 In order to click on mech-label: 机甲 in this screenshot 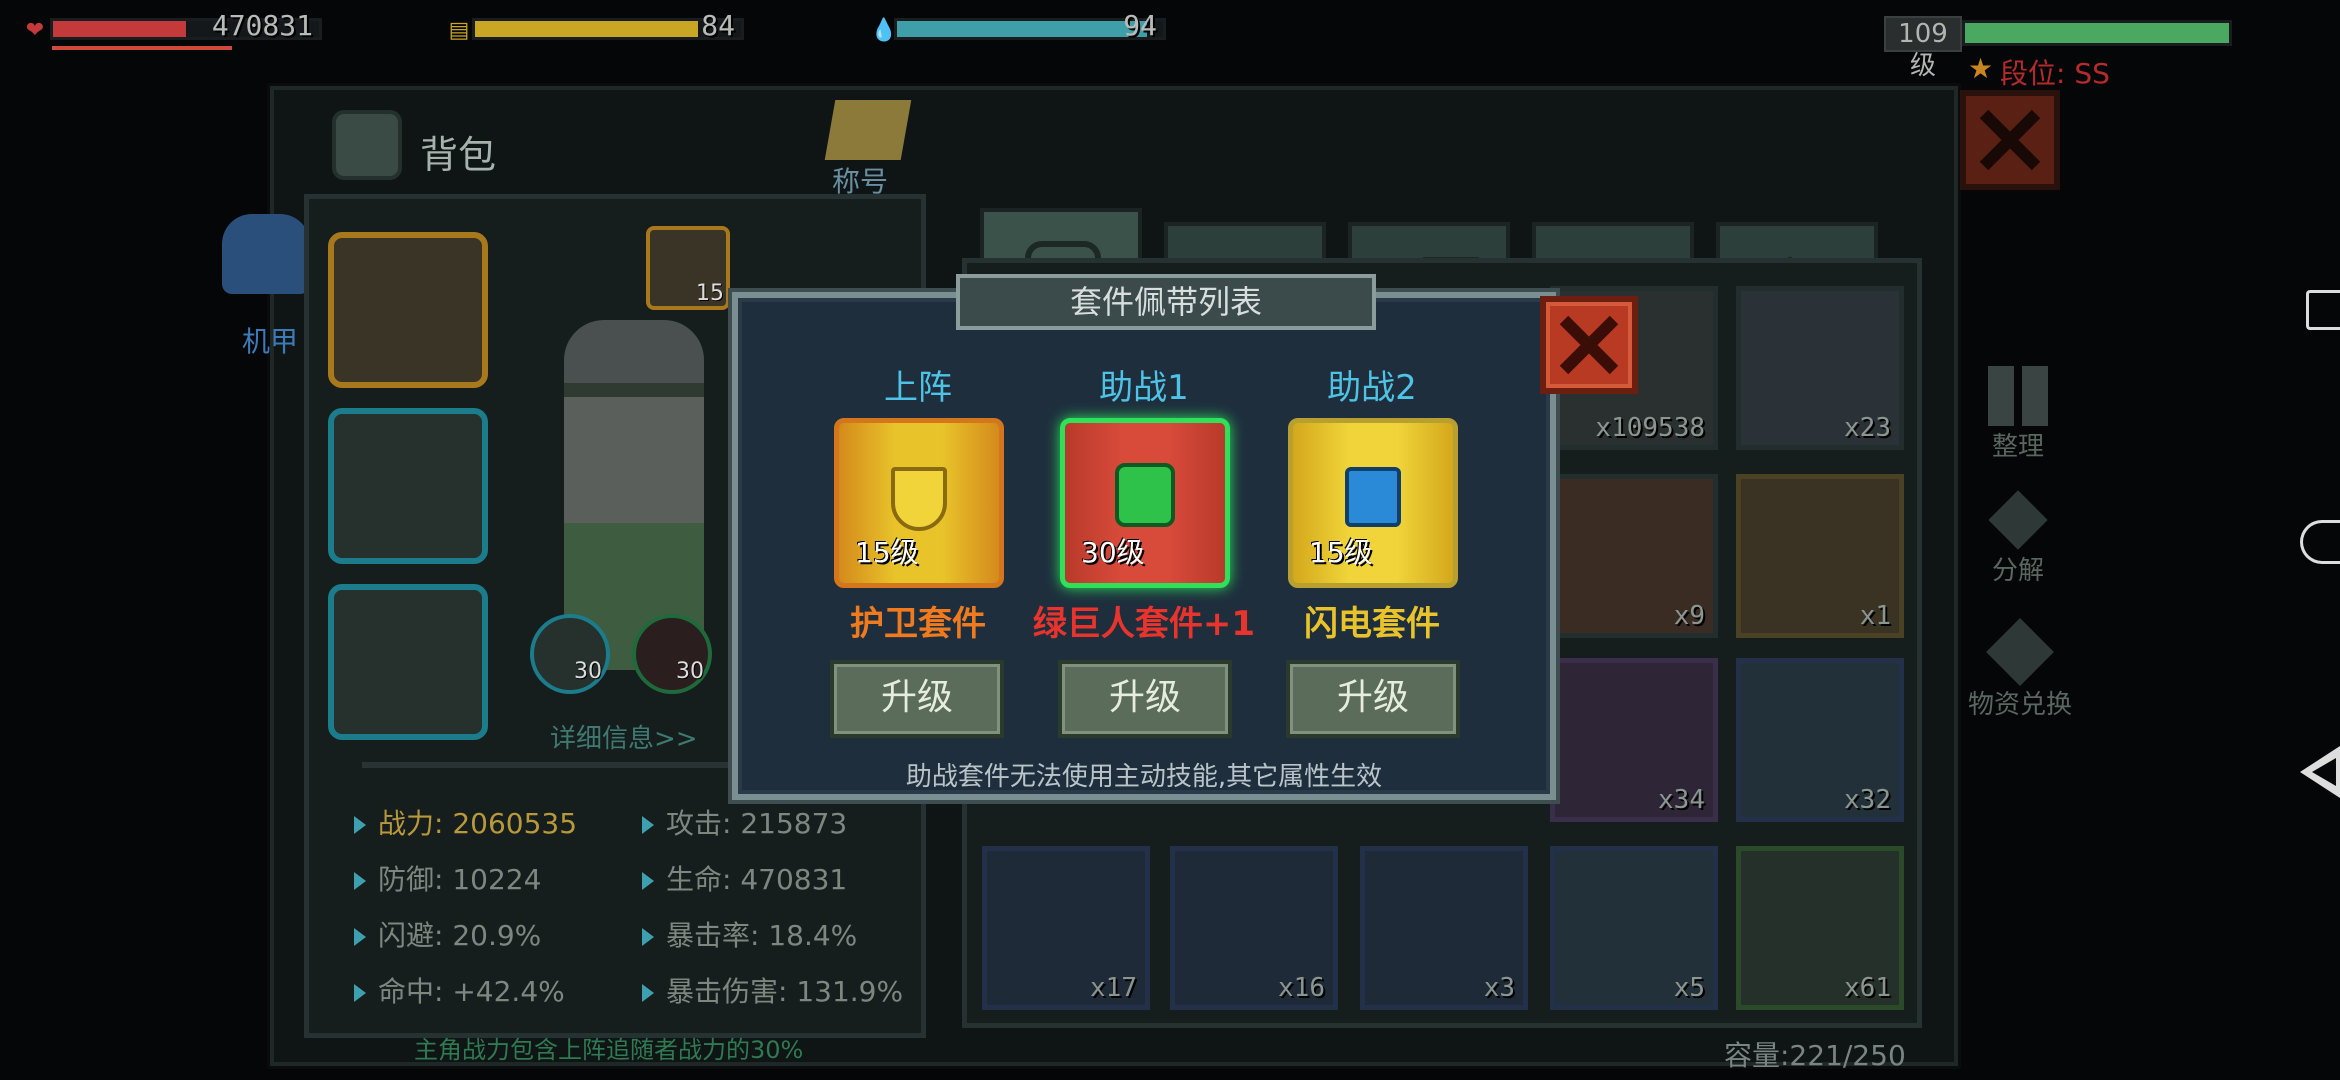, I will do `click(270, 340)`.